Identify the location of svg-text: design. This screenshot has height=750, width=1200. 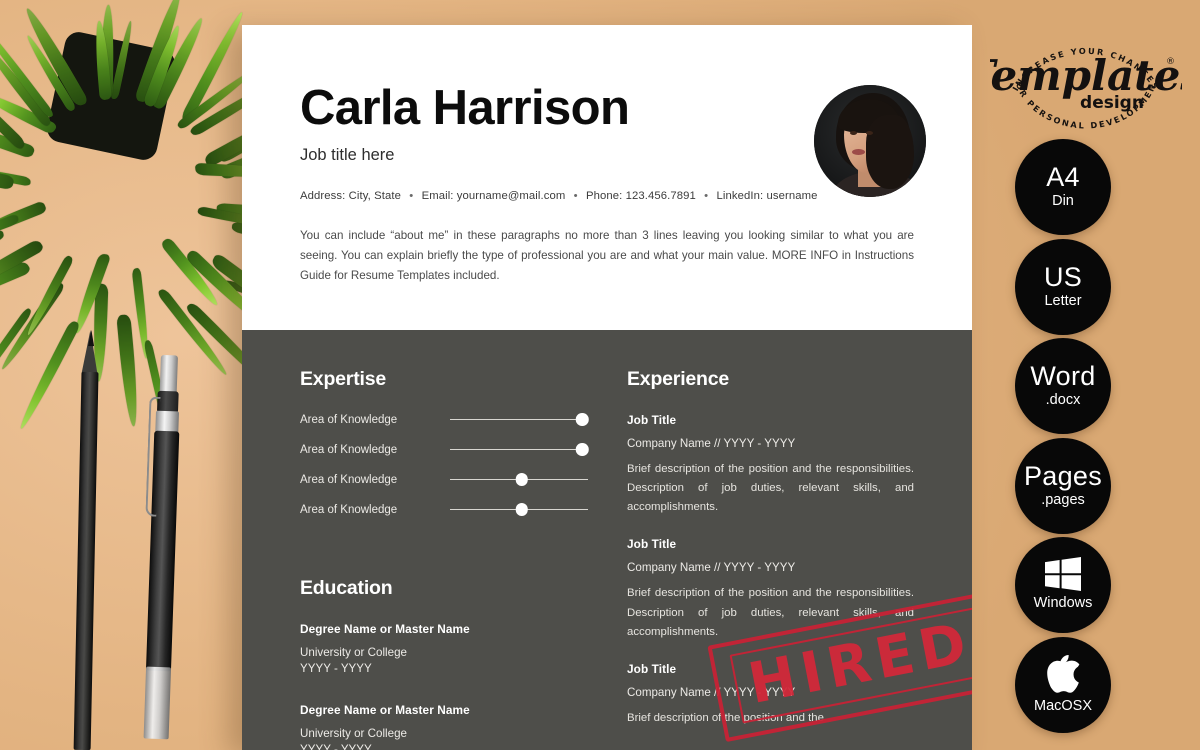
(1112, 103).